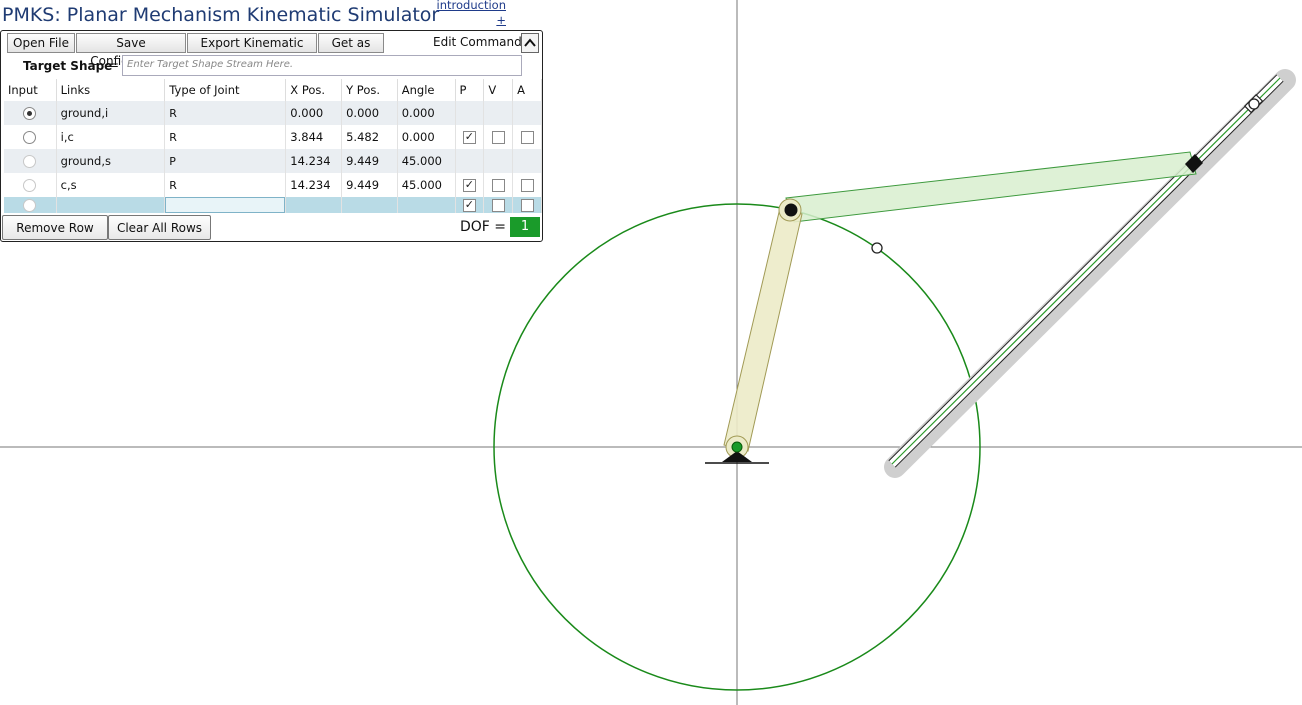 The width and height of the screenshot is (1302, 705). Describe the element at coordinates (114, 65) in the screenshot. I see `target-shape-equals: =` at that location.